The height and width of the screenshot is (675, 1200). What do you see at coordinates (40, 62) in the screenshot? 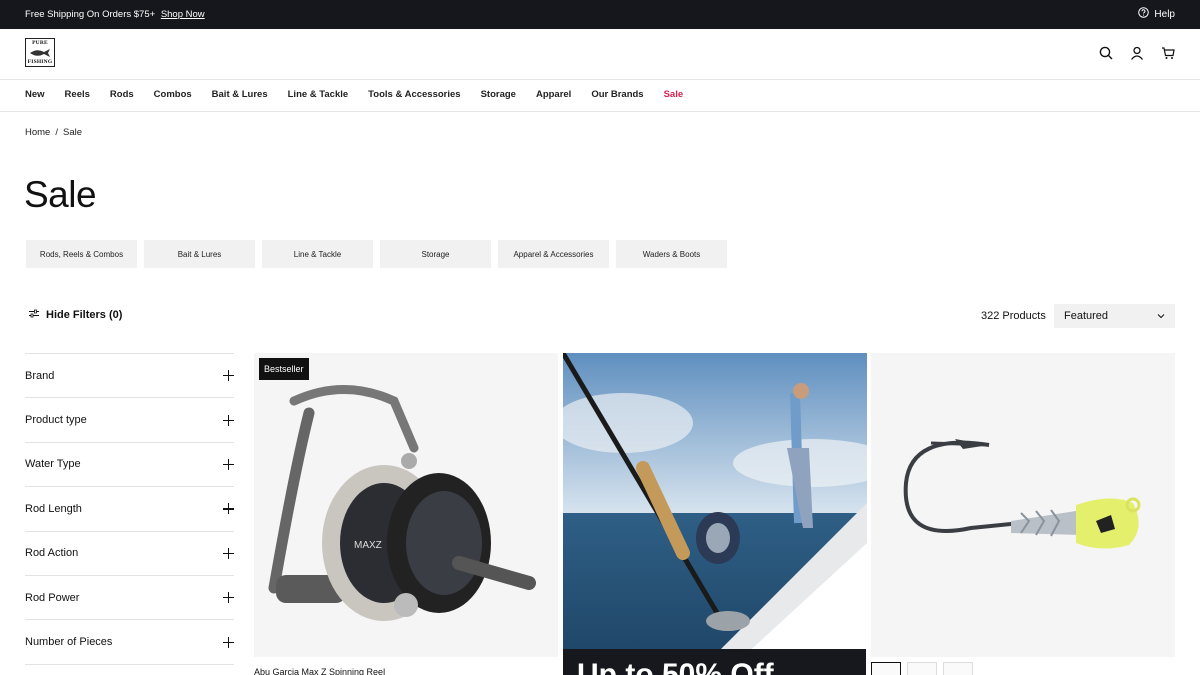
I see `logo-bottom-text: FISHING` at bounding box center [40, 62].